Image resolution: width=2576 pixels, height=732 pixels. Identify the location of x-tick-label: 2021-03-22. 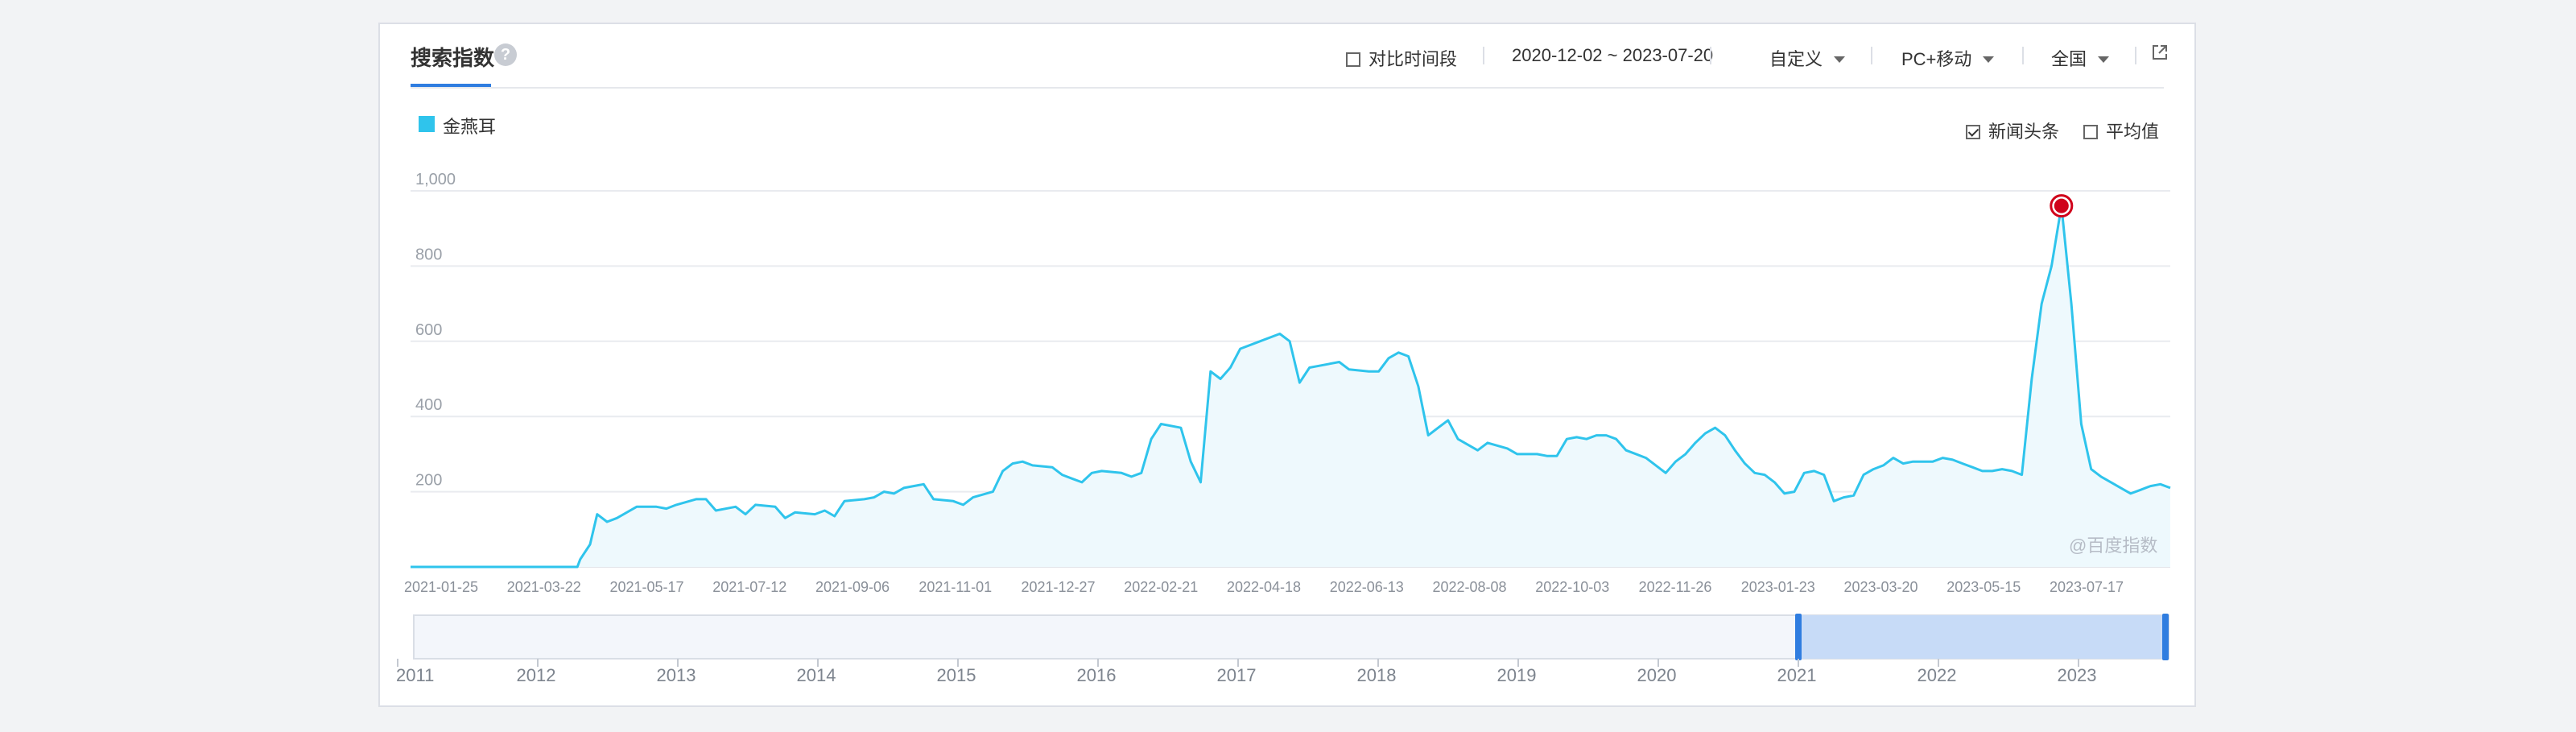
(544, 587).